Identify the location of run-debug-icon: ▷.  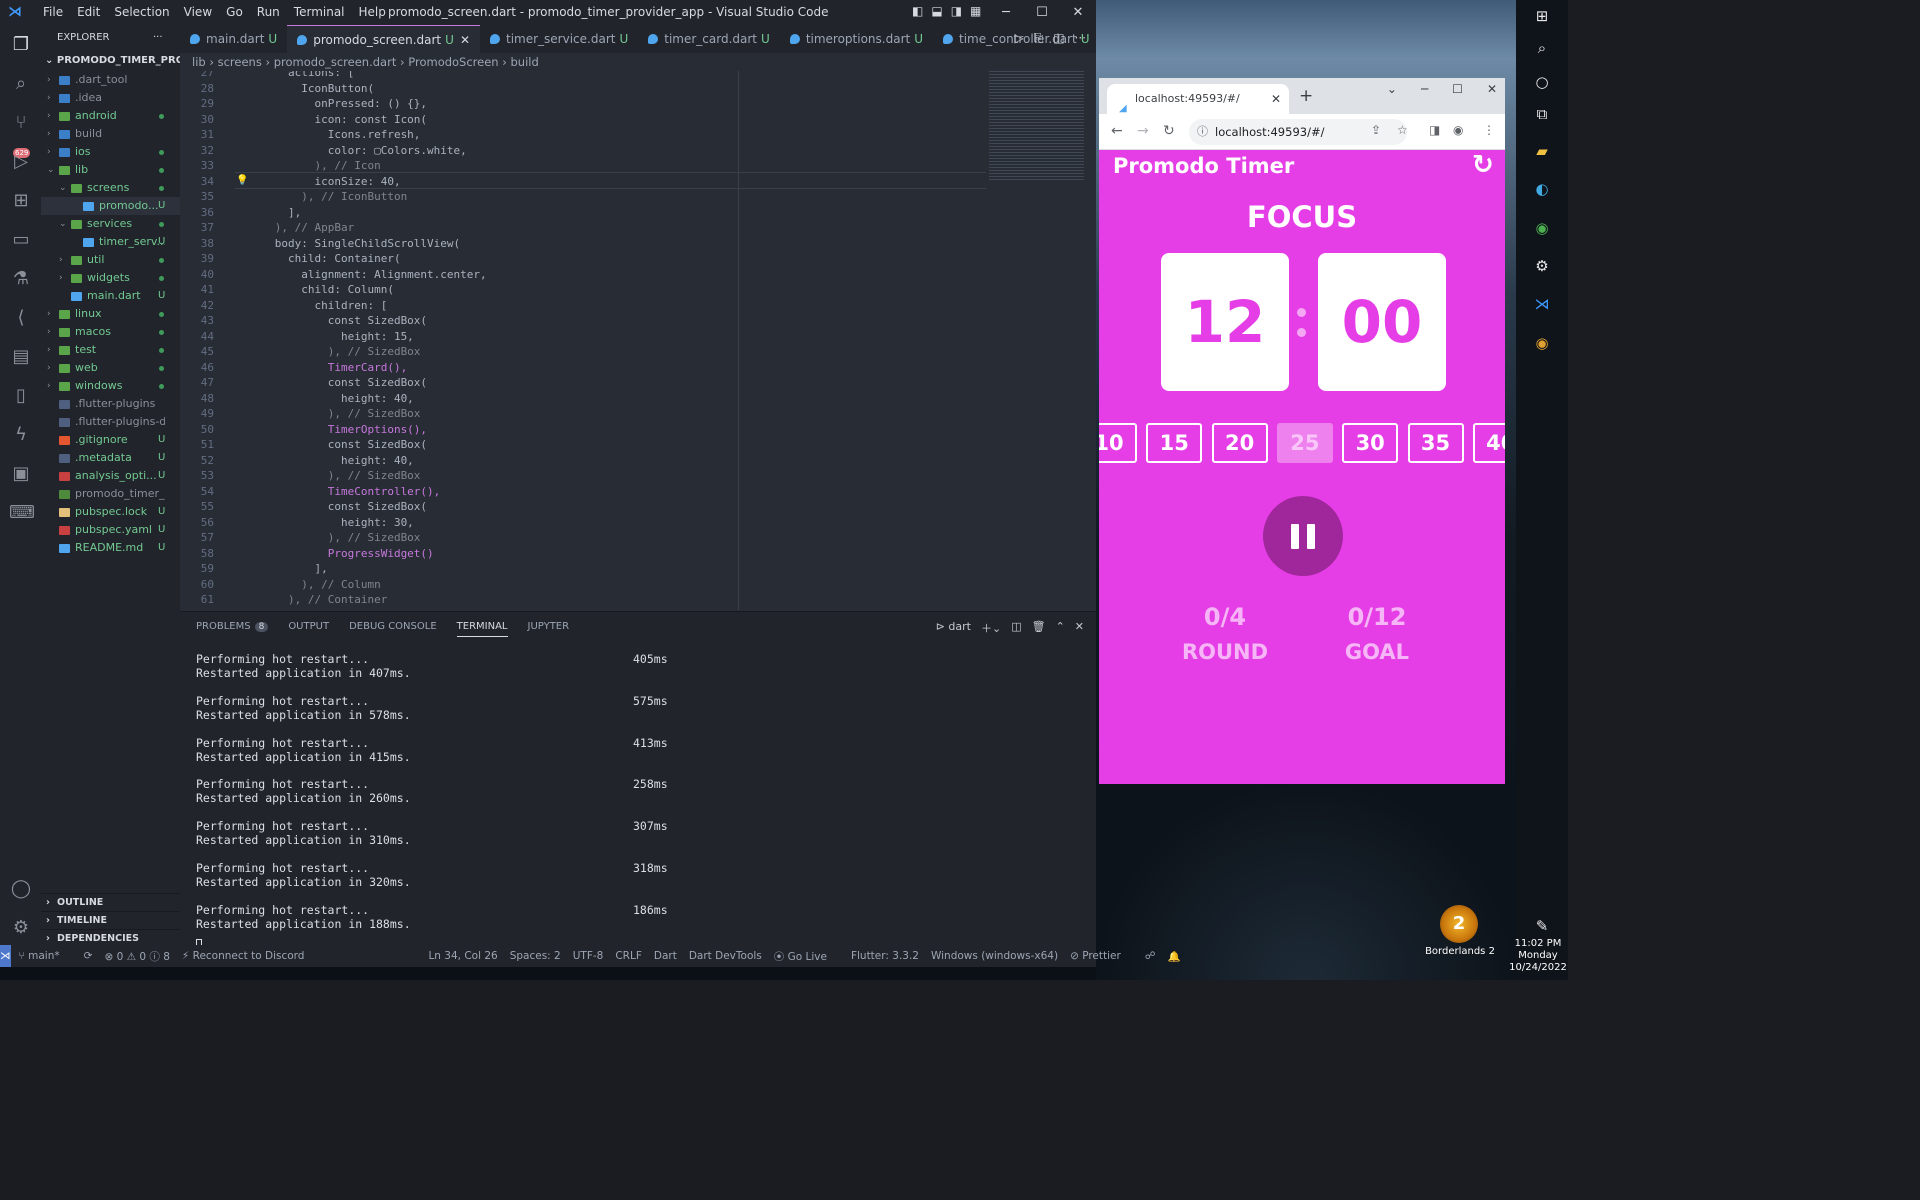
(21, 162).